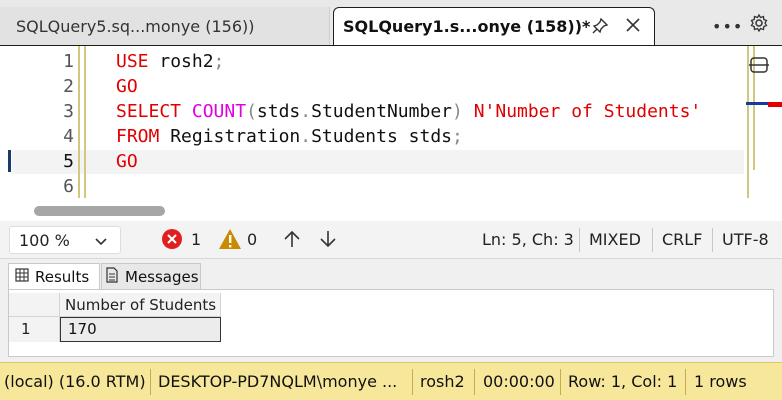 This screenshot has height=400, width=782. Describe the element at coordinates (68, 186) in the screenshot. I see `line-number: 6` at that location.